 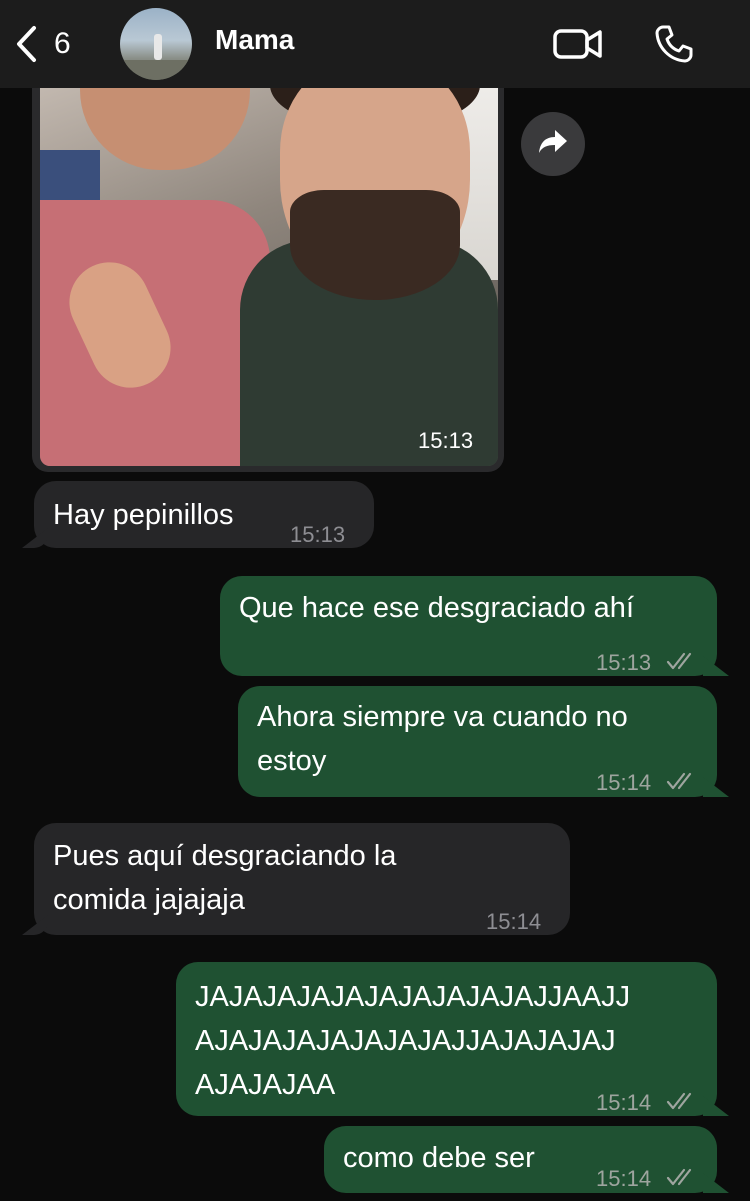 What do you see at coordinates (375, 44) in the screenshot?
I see `chat-header: 6 Mama` at bounding box center [375, 44].